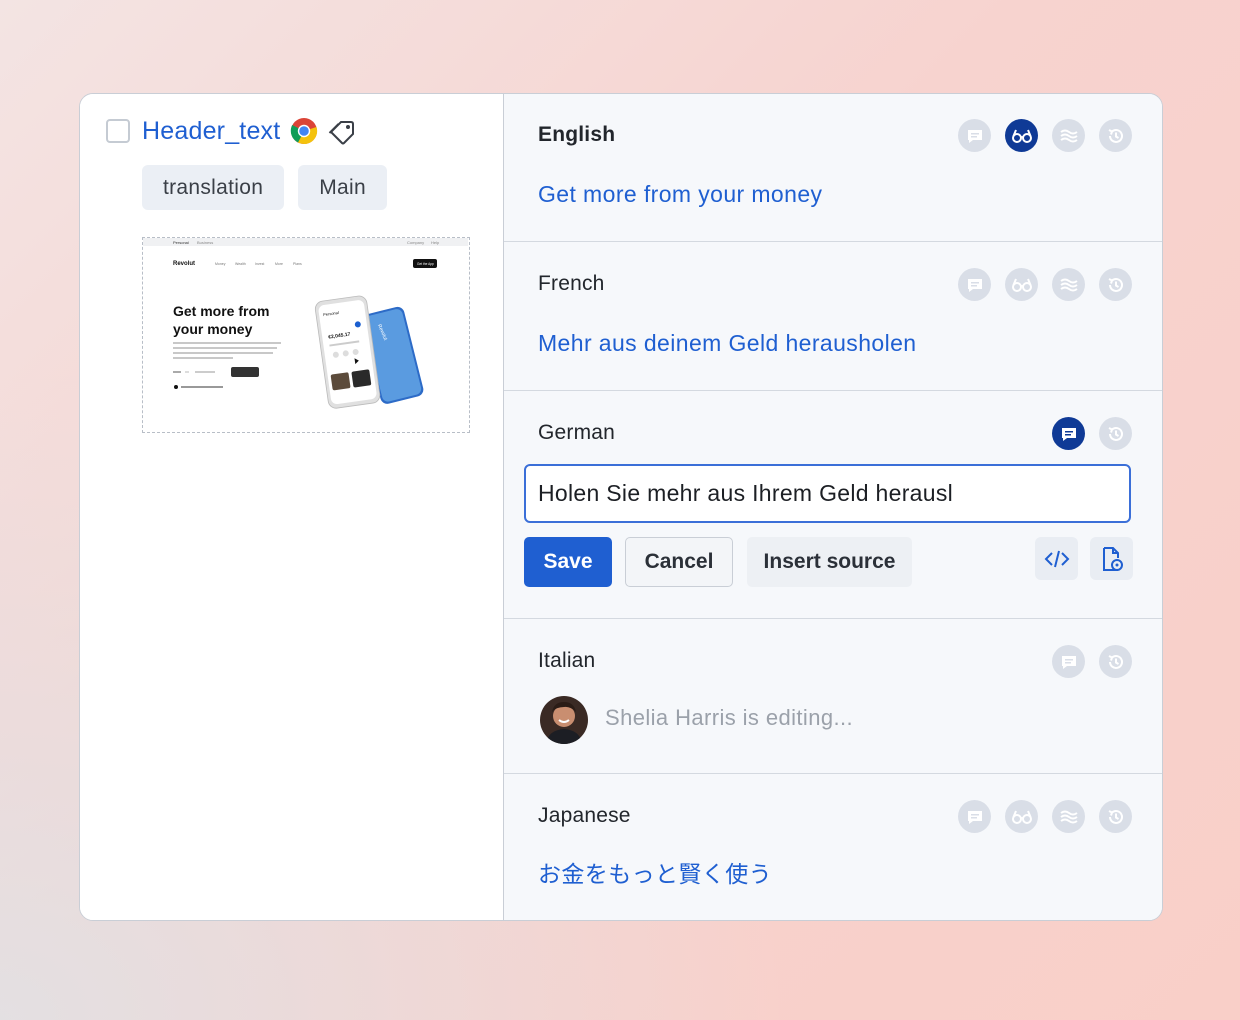 The height and width of the screenshot is (1020, 1240). Describe the element at coordinates (827, 493) in the screenshot. I see `translation-input` at that location.